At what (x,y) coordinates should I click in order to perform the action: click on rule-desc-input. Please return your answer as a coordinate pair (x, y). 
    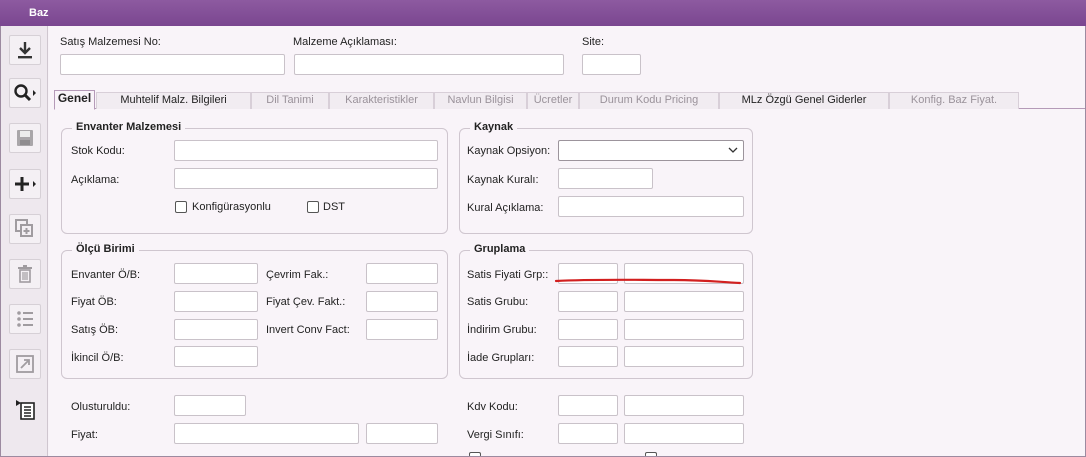
    Looking at the image, I should click on (651, 206).